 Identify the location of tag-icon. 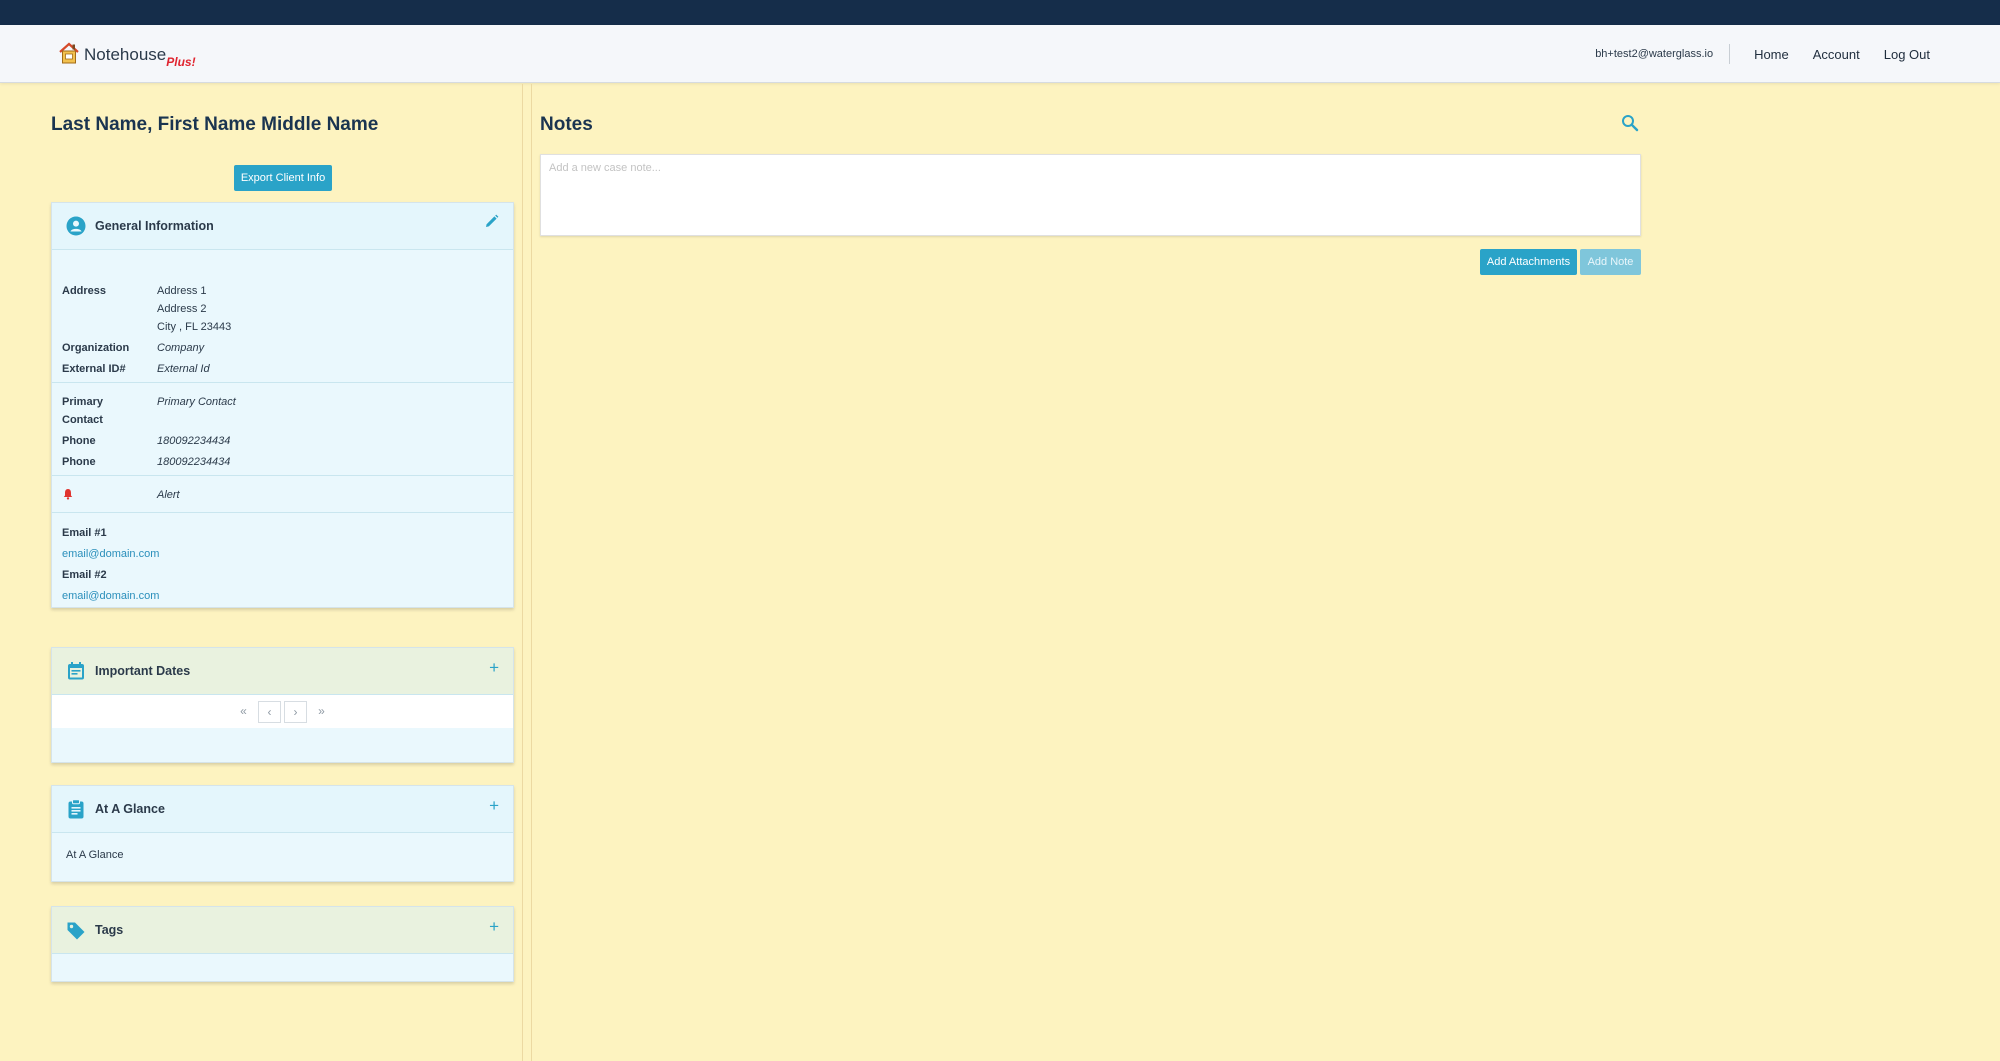
(76, 930).